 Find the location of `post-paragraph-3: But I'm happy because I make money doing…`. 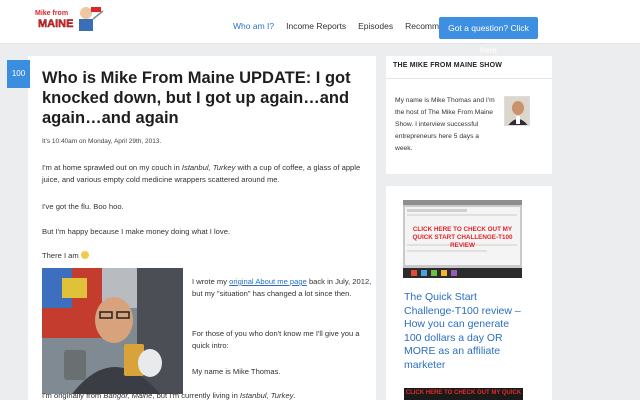

post-paragraph-3: But I'm happy because I make money doing… is located at coordinates (136, 231).